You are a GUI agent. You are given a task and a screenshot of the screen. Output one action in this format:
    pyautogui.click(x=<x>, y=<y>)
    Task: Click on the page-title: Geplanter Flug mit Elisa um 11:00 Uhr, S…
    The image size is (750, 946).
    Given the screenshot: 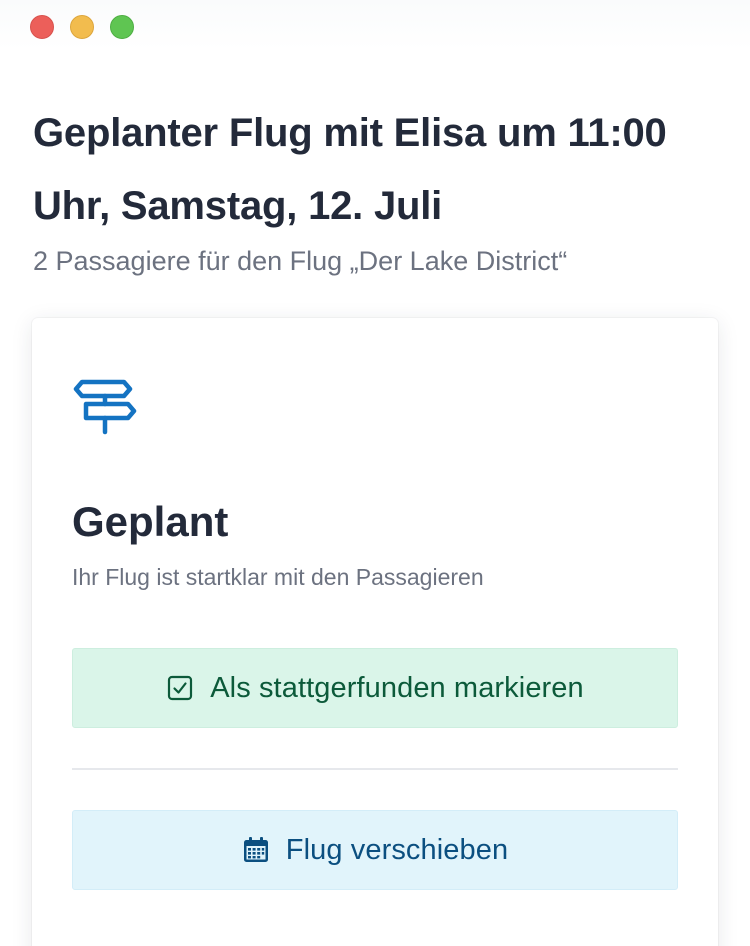 What is the action you would take?
    pyautogui.click(x=350, y=169)
    